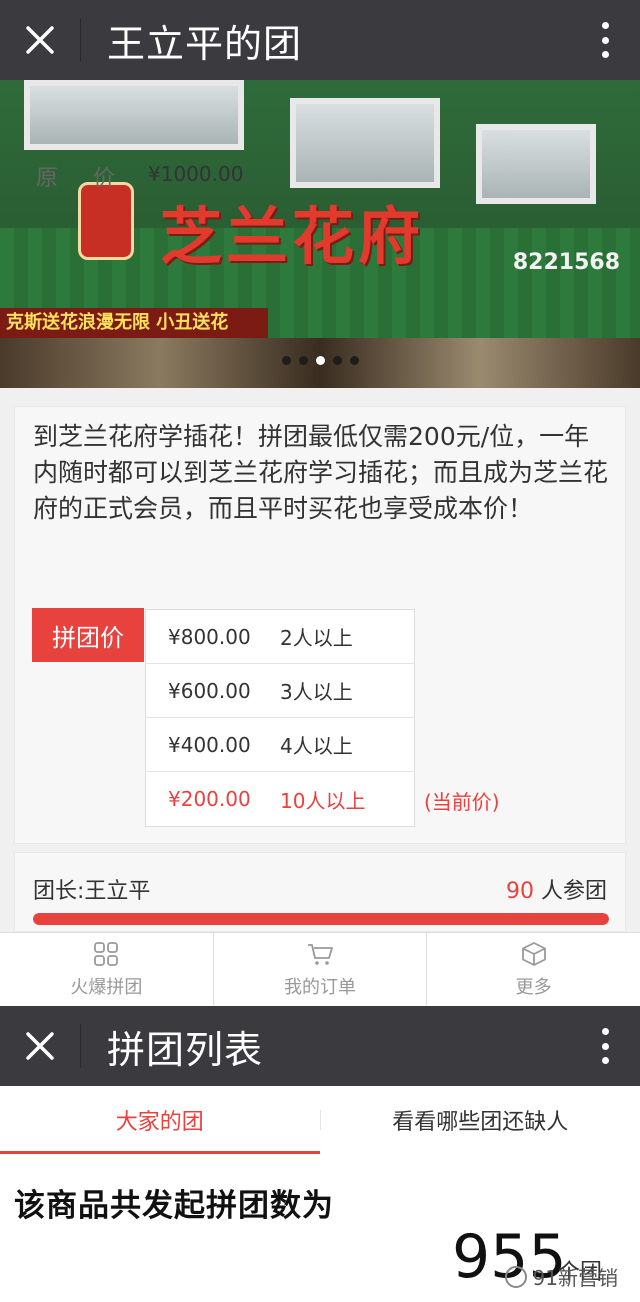 This screenshot has height=1302, width=640. I want to click on tab-hot-group: 火爆拼团, so click(107, 969).